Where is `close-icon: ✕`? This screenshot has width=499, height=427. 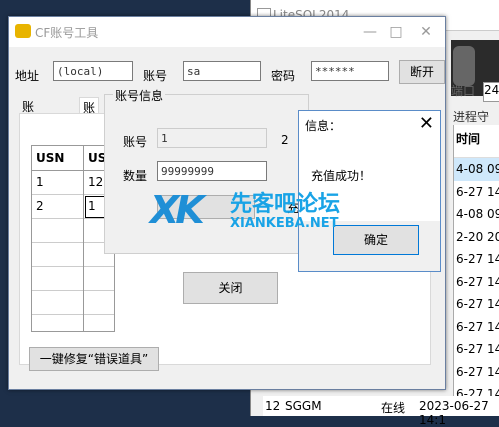
close-icon: ✕ is located at coordinates (426, 32).